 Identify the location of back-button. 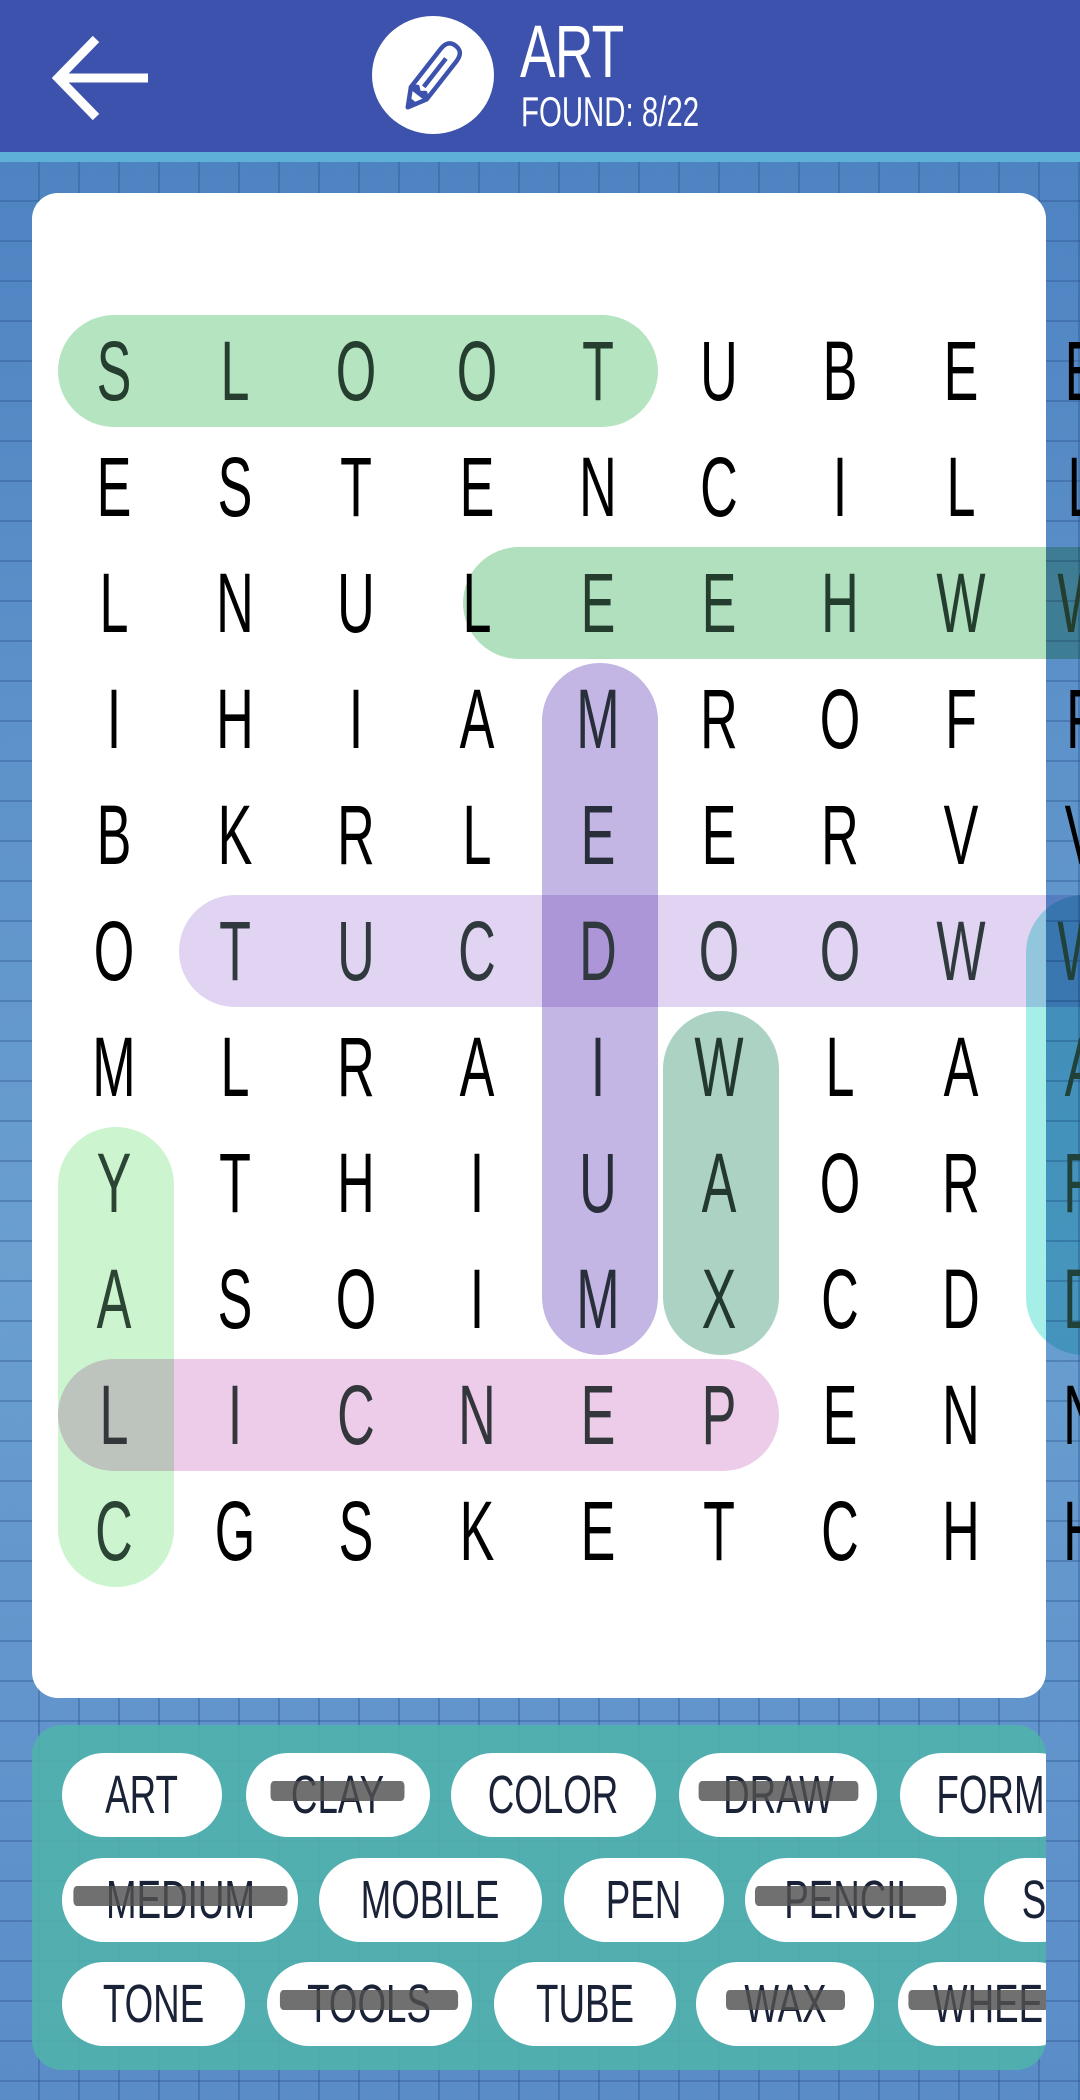
(100, 78).